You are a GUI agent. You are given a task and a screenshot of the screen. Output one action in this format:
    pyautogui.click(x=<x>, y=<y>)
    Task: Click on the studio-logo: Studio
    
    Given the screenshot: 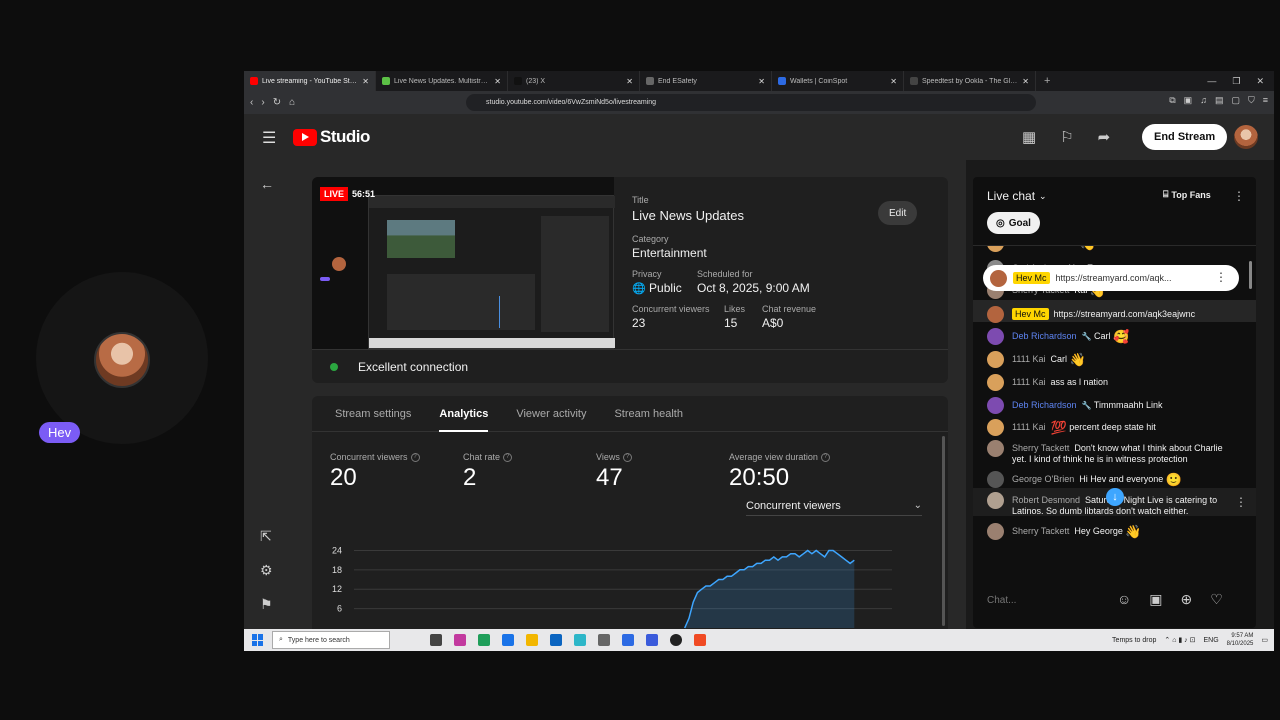 What is the action you would take?
    pyautogui.click(x=331, y=137)
    